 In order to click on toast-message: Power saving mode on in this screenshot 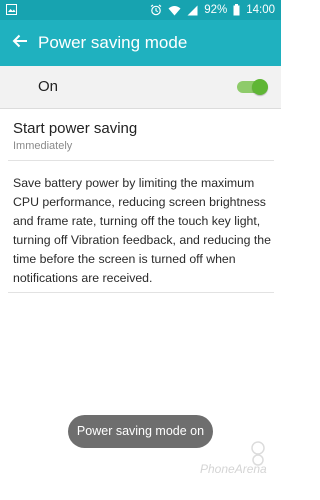, I will do `click(140, 431)`.